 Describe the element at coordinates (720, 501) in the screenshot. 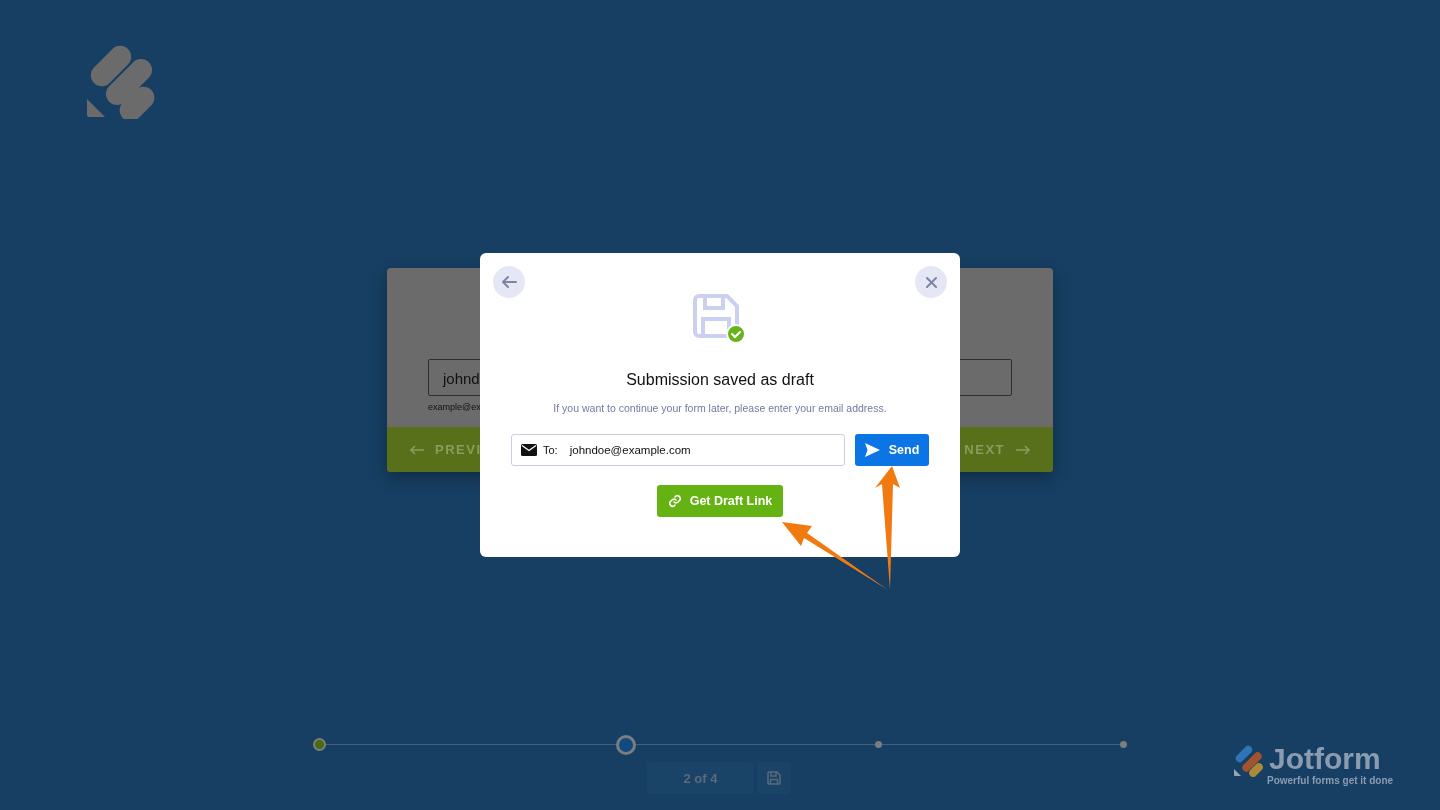

I see `get-draft-link-button: Get Draft Link` at that location.